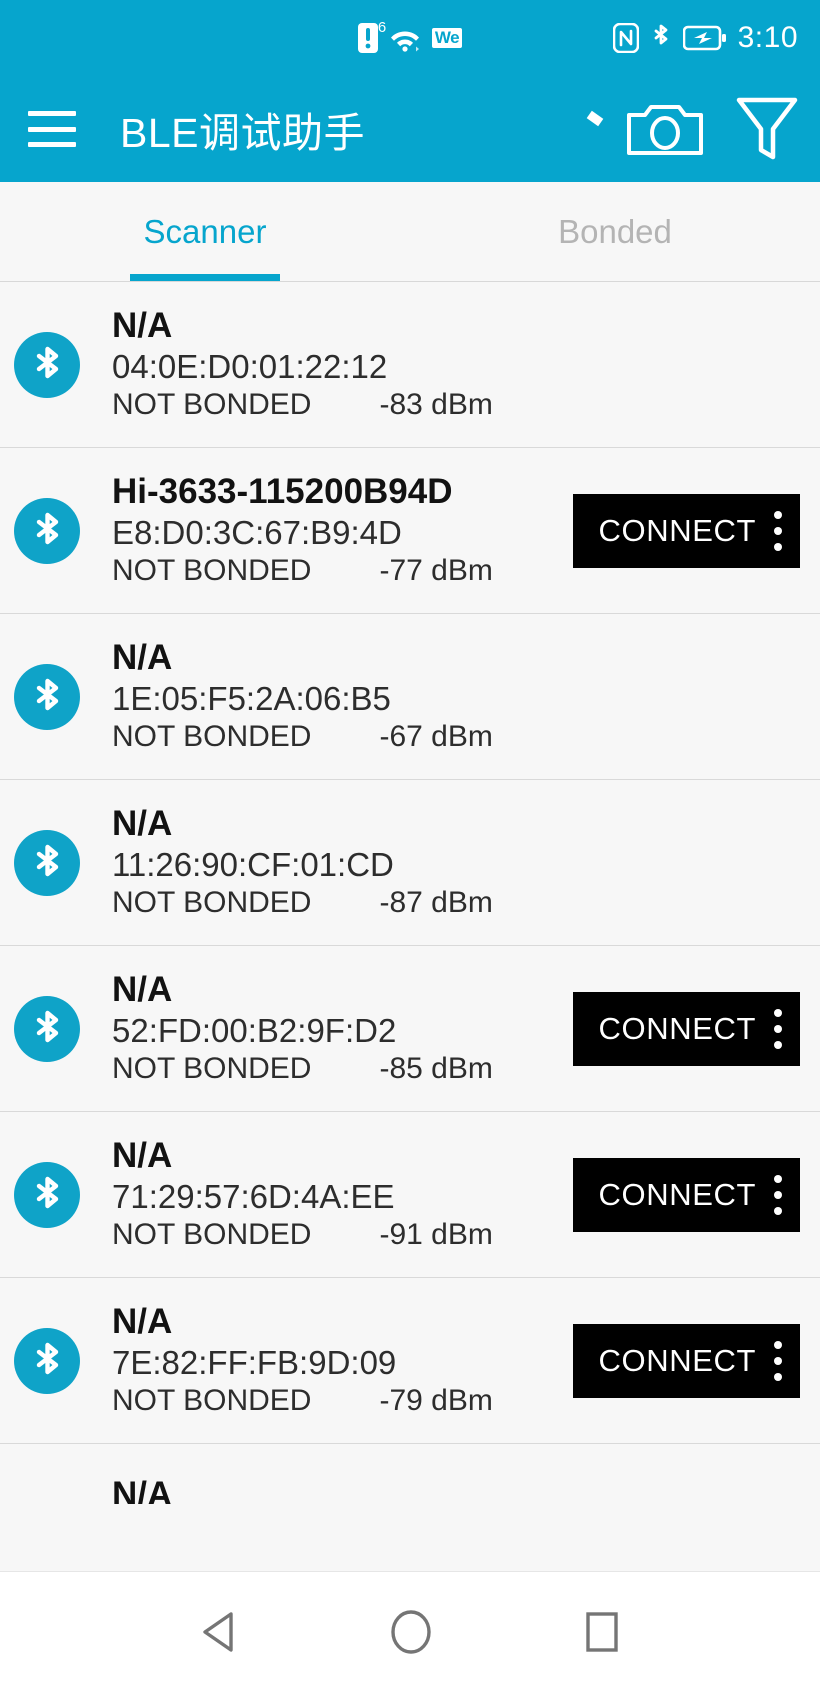 The width and height of the screenshot is (820, 1691). Describe the element at coordinates (382, 27) in the screenshot. I see `wifi-generation-label: 6` at that location.